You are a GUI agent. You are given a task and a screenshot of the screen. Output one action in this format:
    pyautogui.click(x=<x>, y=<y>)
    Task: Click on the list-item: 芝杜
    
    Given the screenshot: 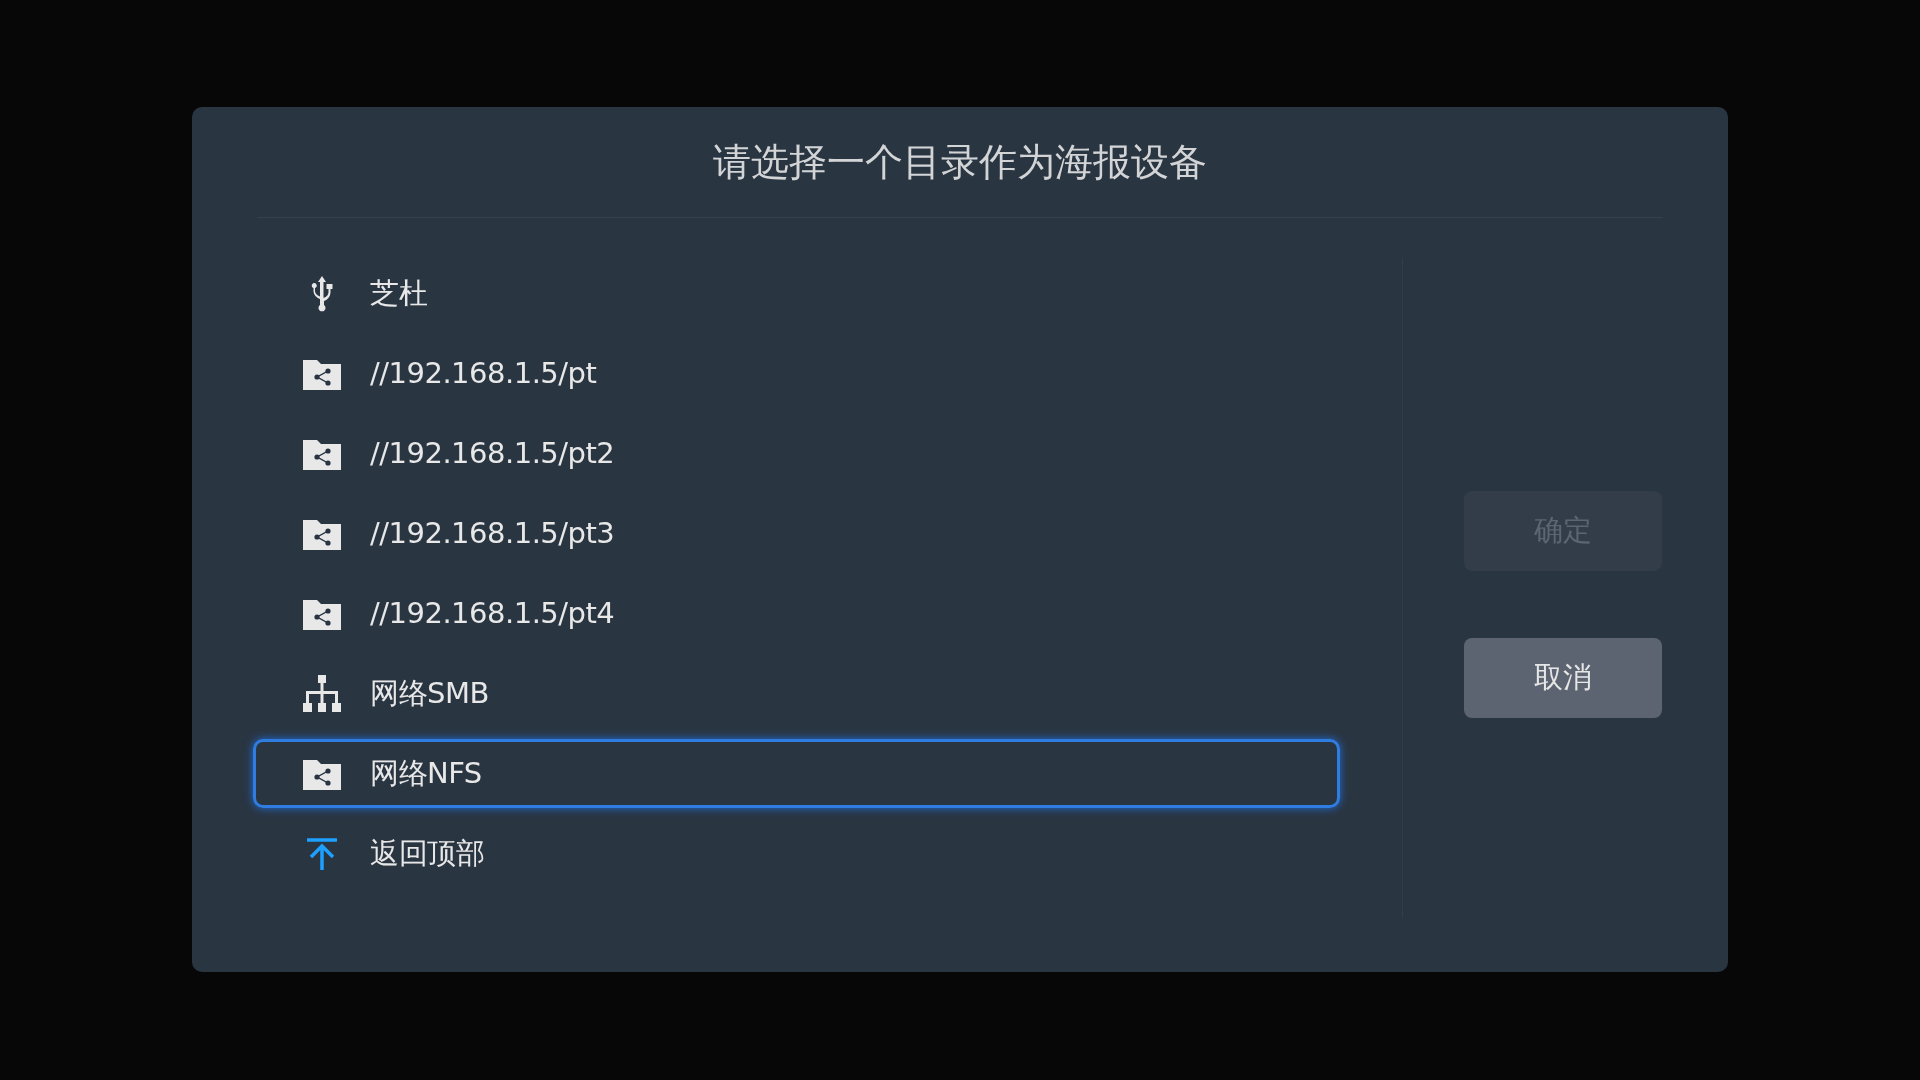 What is the action you would take?
    pyautogui.click(x=796, y=293)
    